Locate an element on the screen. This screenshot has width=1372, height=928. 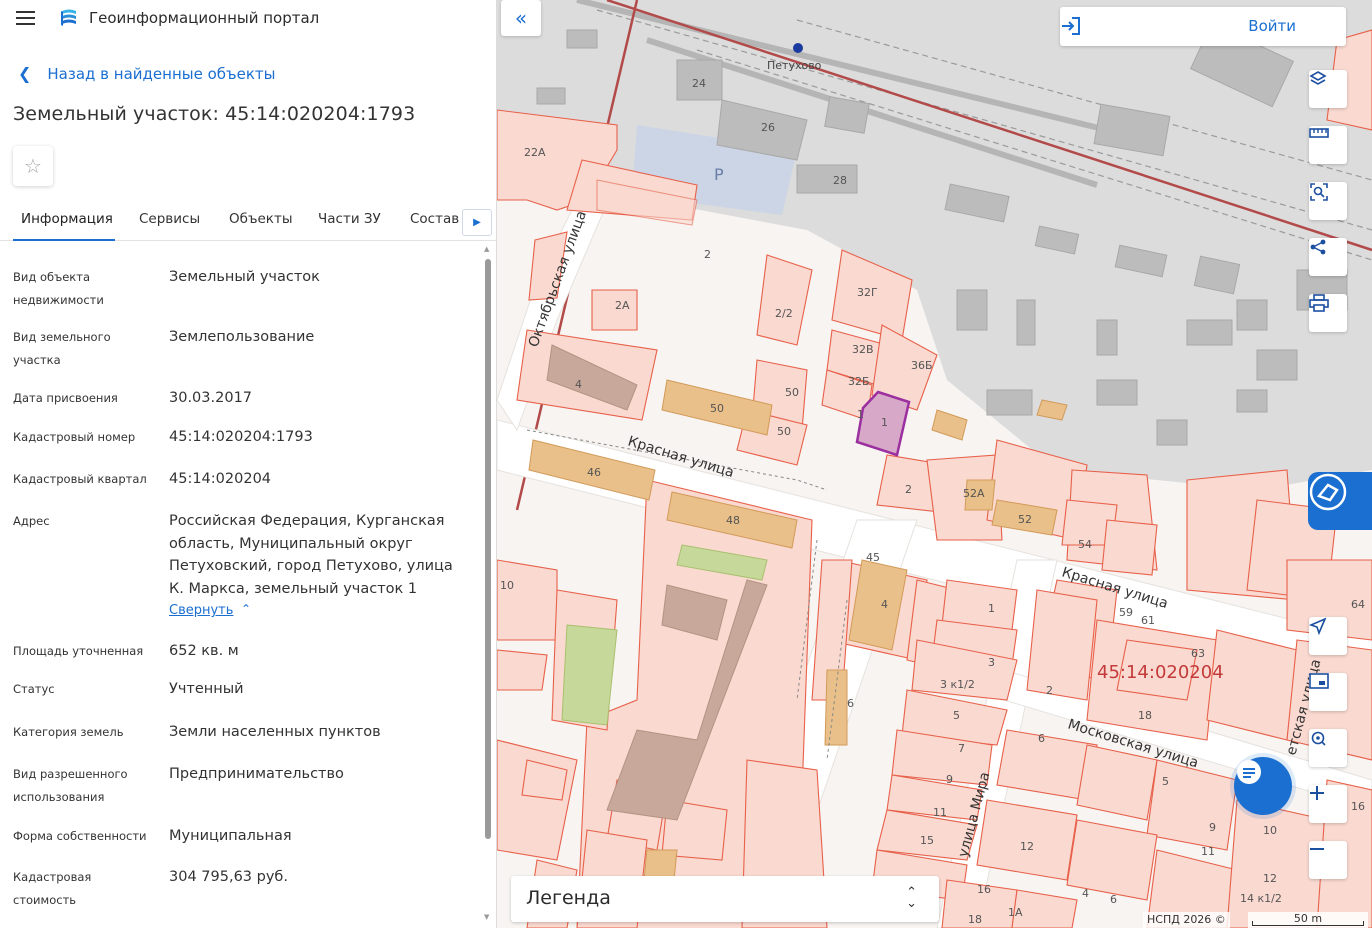
select-area-icon is located at coordinates (1319, 192).